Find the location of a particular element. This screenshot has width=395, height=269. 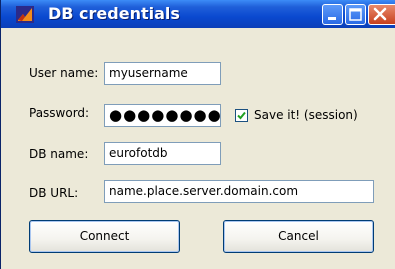

dburl-field: name.place.server.domain.com is located at coordinates (239, 191).